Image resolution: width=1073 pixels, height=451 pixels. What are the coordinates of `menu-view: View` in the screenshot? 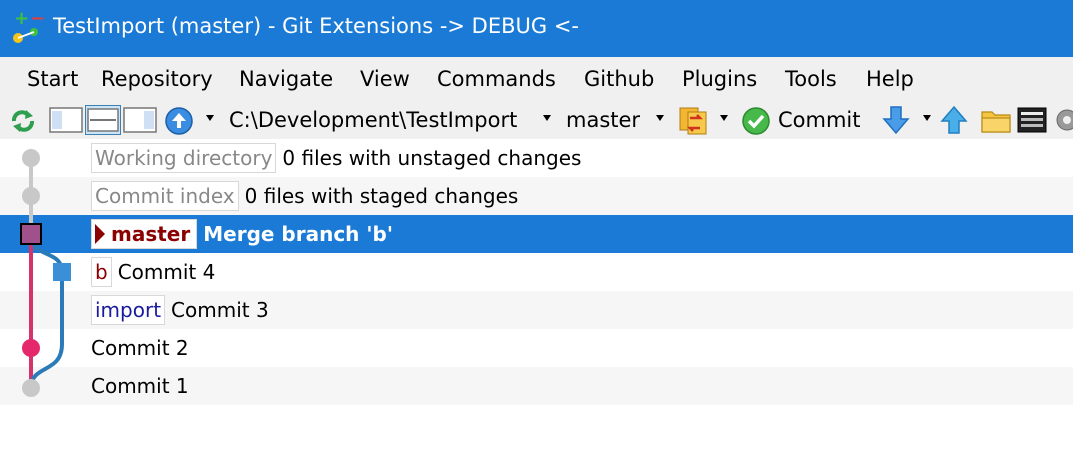 It's located at (385, 79).